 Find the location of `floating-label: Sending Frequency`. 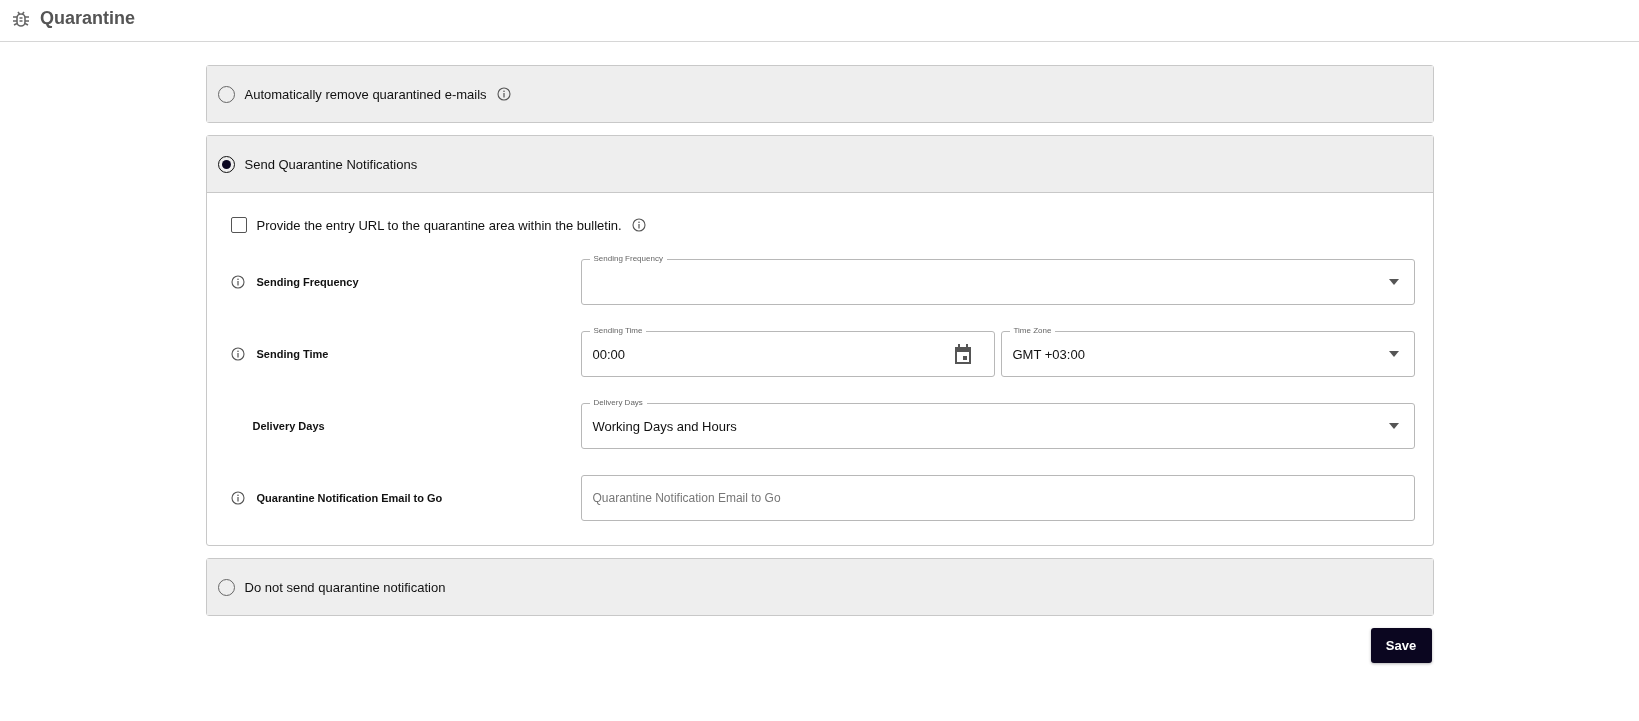

floating-label: Sending Frequency is located at coordinates (628, 259).